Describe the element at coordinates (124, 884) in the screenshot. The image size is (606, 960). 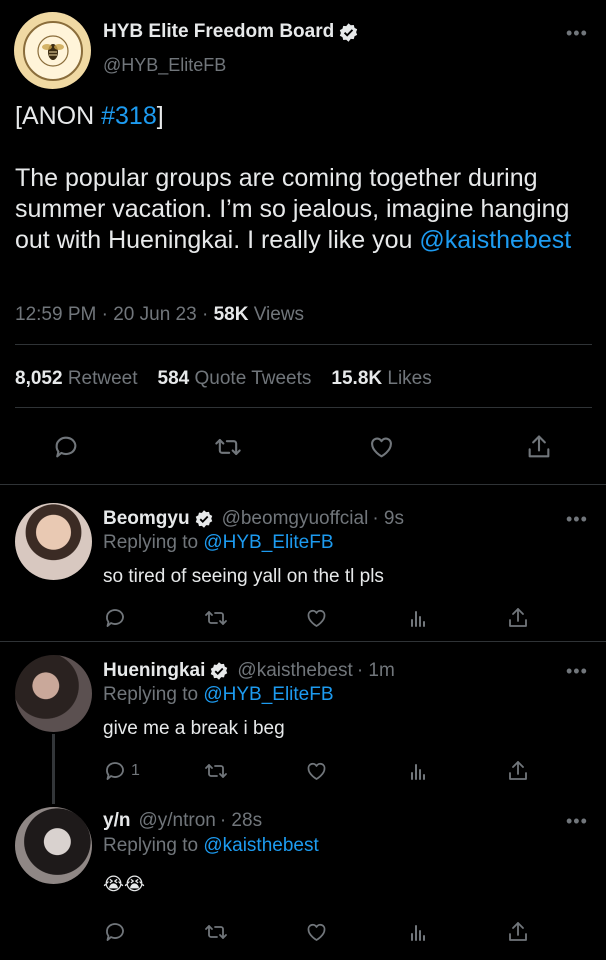
I see `reply-text: 😭😭` at that location.